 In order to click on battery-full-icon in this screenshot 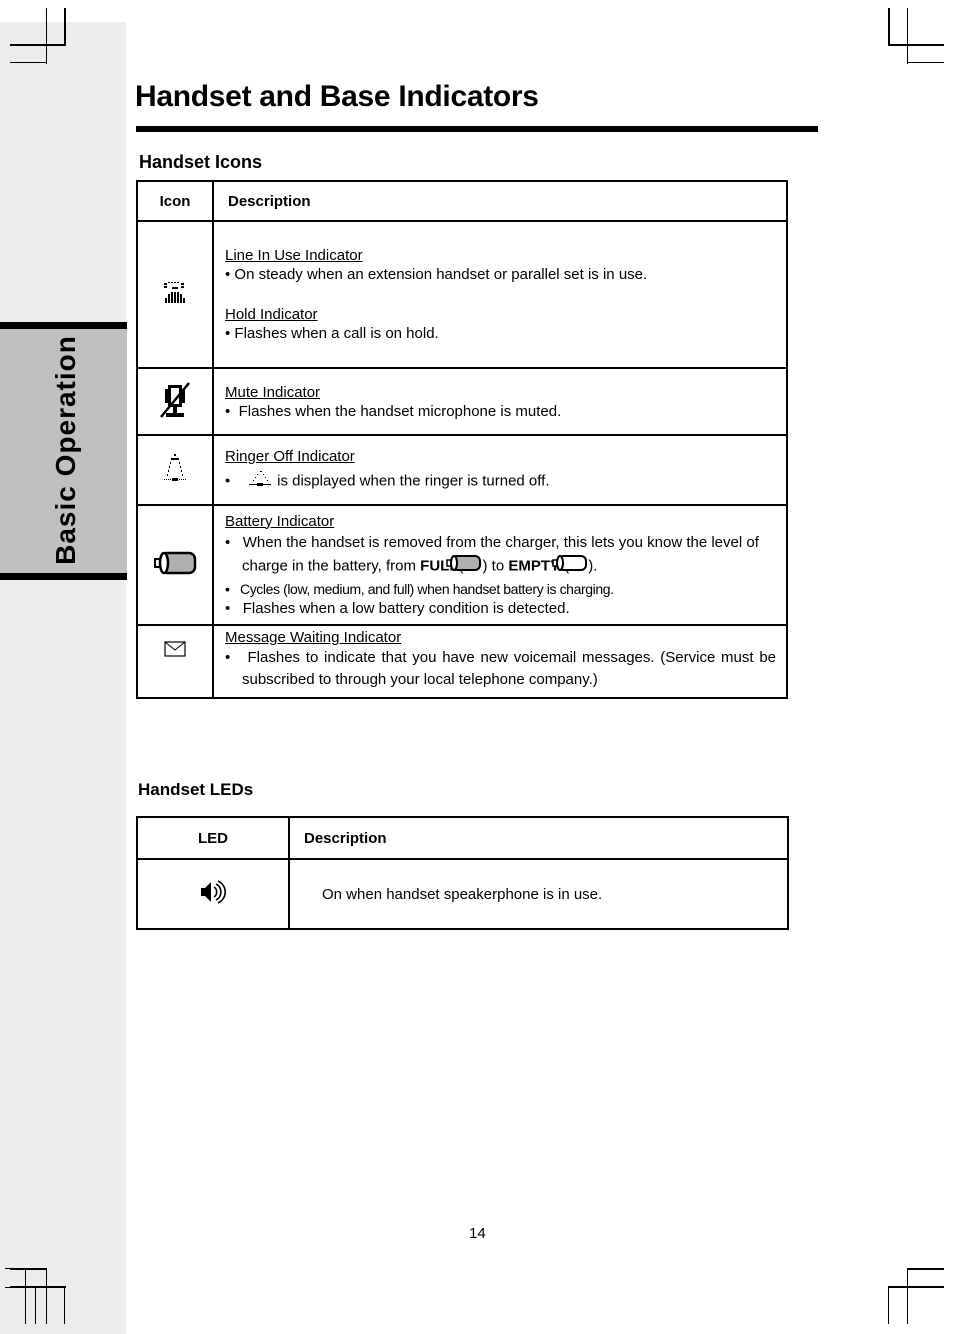, I will do `click(464, 566)`.